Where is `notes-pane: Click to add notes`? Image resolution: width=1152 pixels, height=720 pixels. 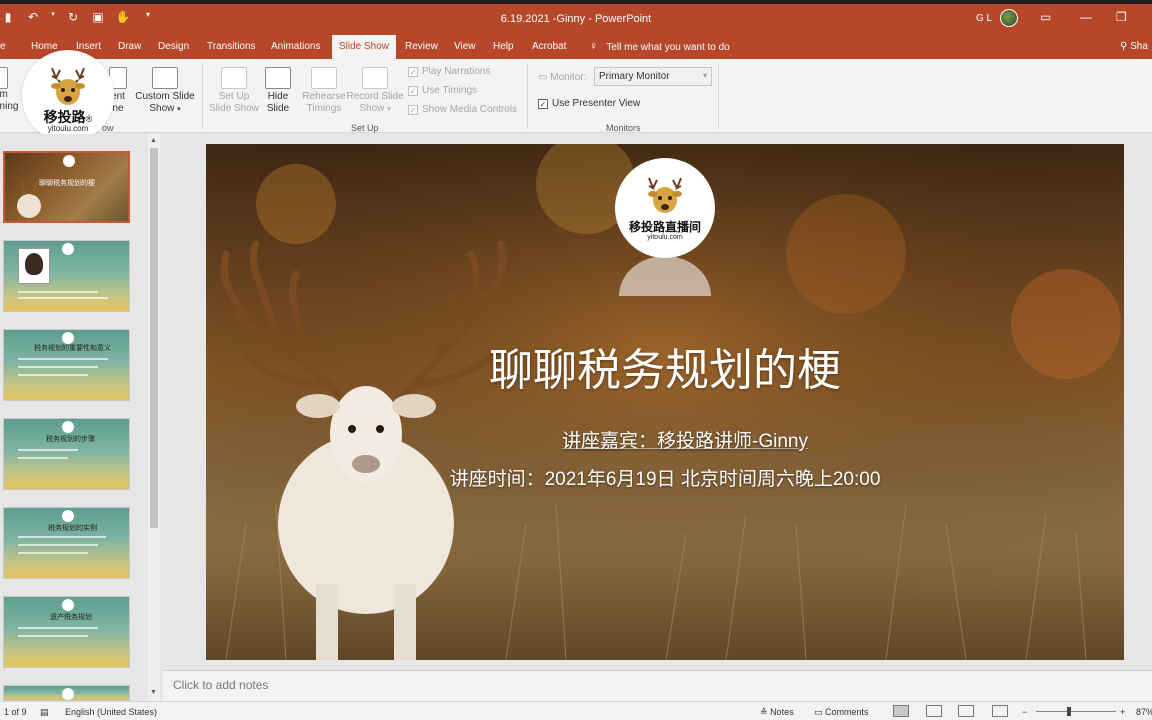
notes-pane: Click to add notes is located at coordinates (657, 685).